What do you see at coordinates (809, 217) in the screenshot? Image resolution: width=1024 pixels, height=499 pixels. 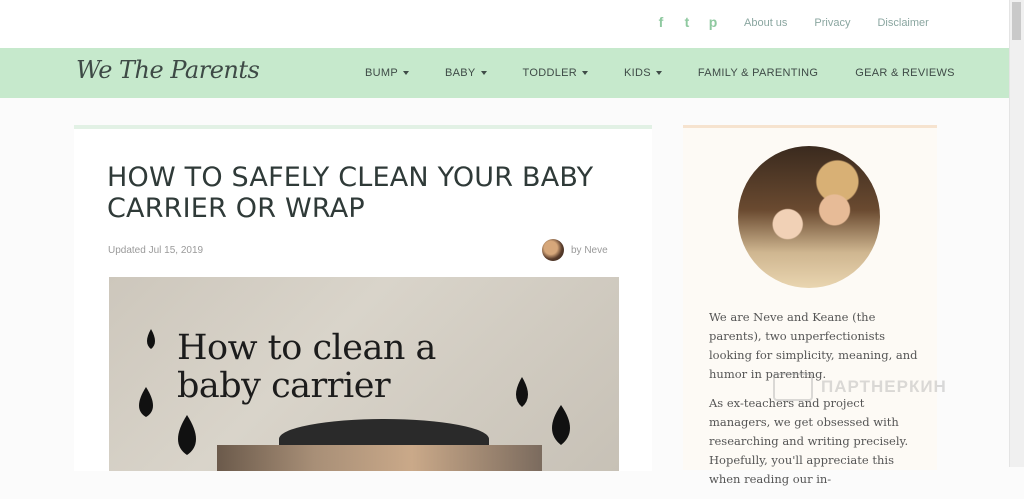 I see `profile-photo` at bounding box center [809, 217].